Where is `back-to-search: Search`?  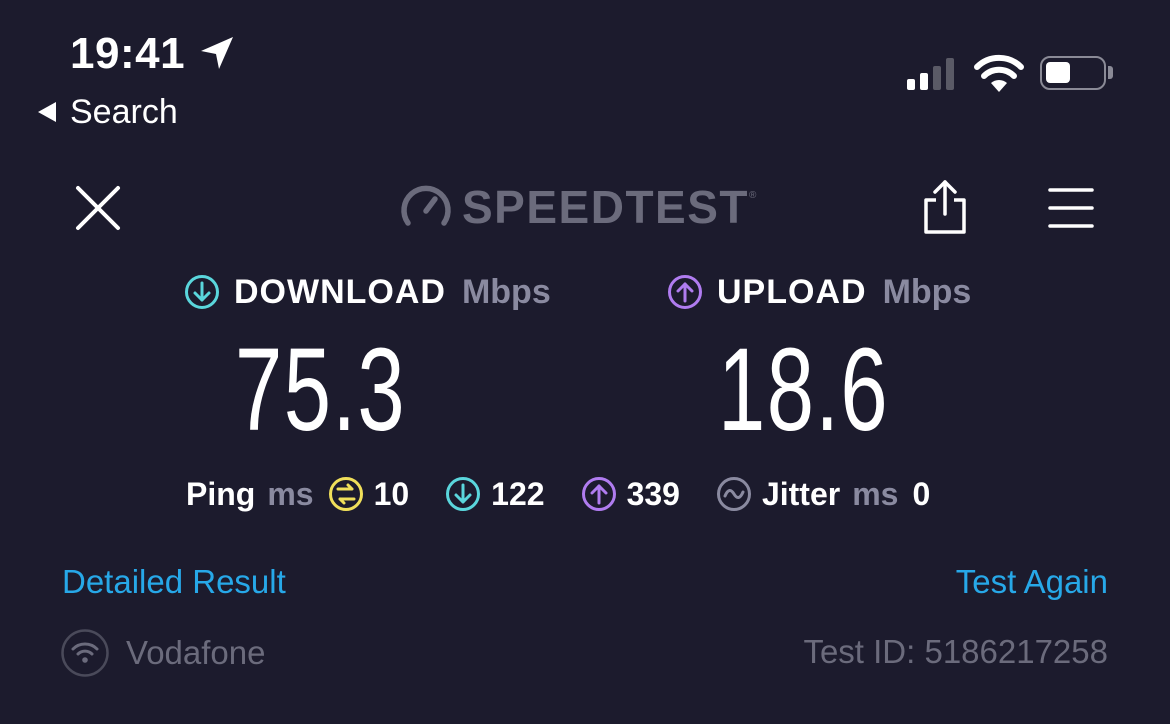
back-to-search: Search is located at coordinates (108, 112).